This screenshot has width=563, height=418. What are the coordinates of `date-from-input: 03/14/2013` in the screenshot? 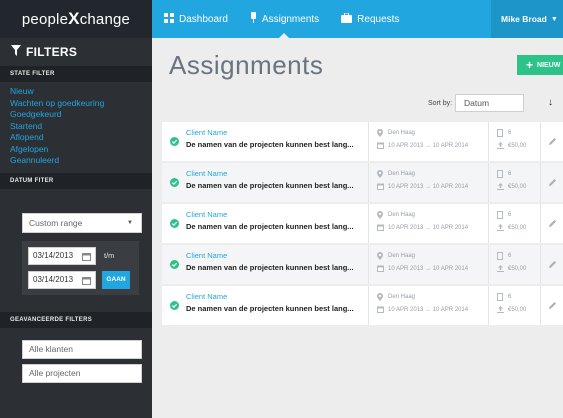 It's located at (62, 255).